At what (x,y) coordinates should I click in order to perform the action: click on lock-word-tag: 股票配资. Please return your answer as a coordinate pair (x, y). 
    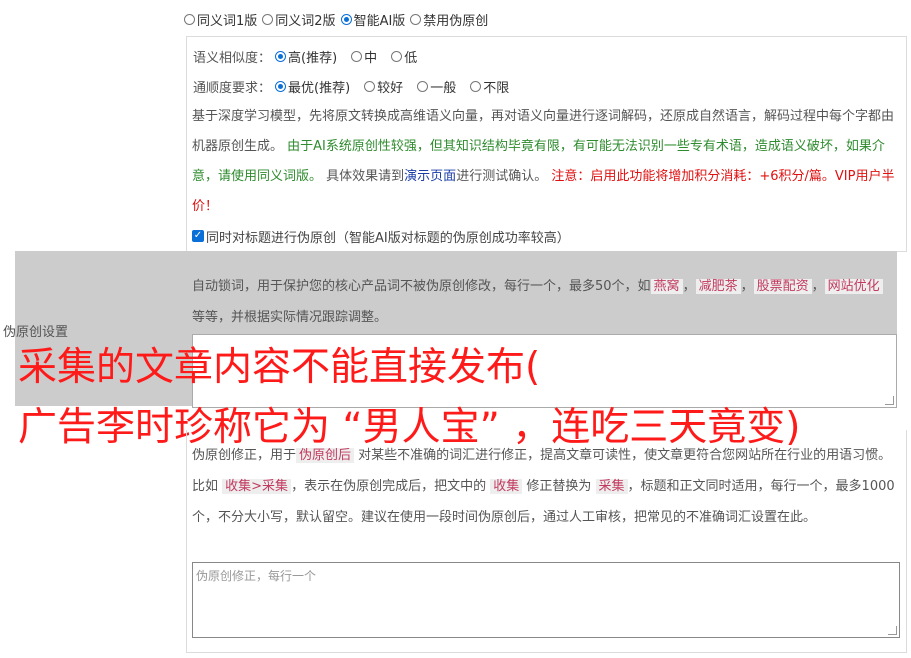
    Looking at the image, I should click on (782, 286).